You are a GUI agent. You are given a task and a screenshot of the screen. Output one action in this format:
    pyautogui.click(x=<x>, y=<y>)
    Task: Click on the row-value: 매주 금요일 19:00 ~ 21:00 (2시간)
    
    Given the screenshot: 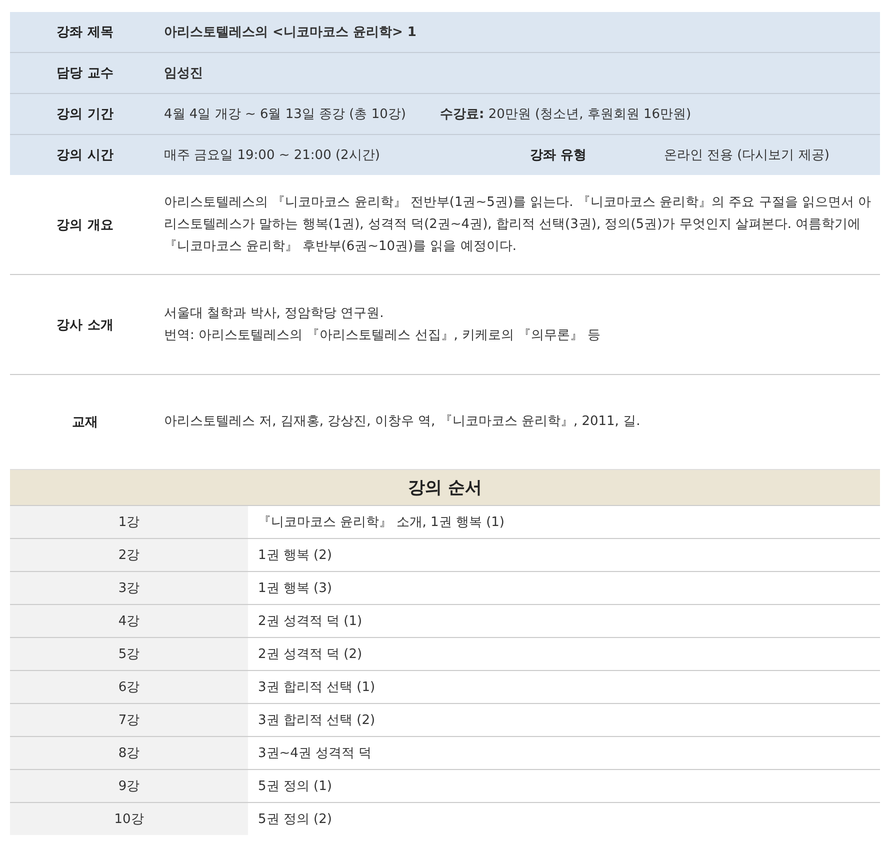 What is the action you would take?
    pyautogui.click(x=272, y=155)
    